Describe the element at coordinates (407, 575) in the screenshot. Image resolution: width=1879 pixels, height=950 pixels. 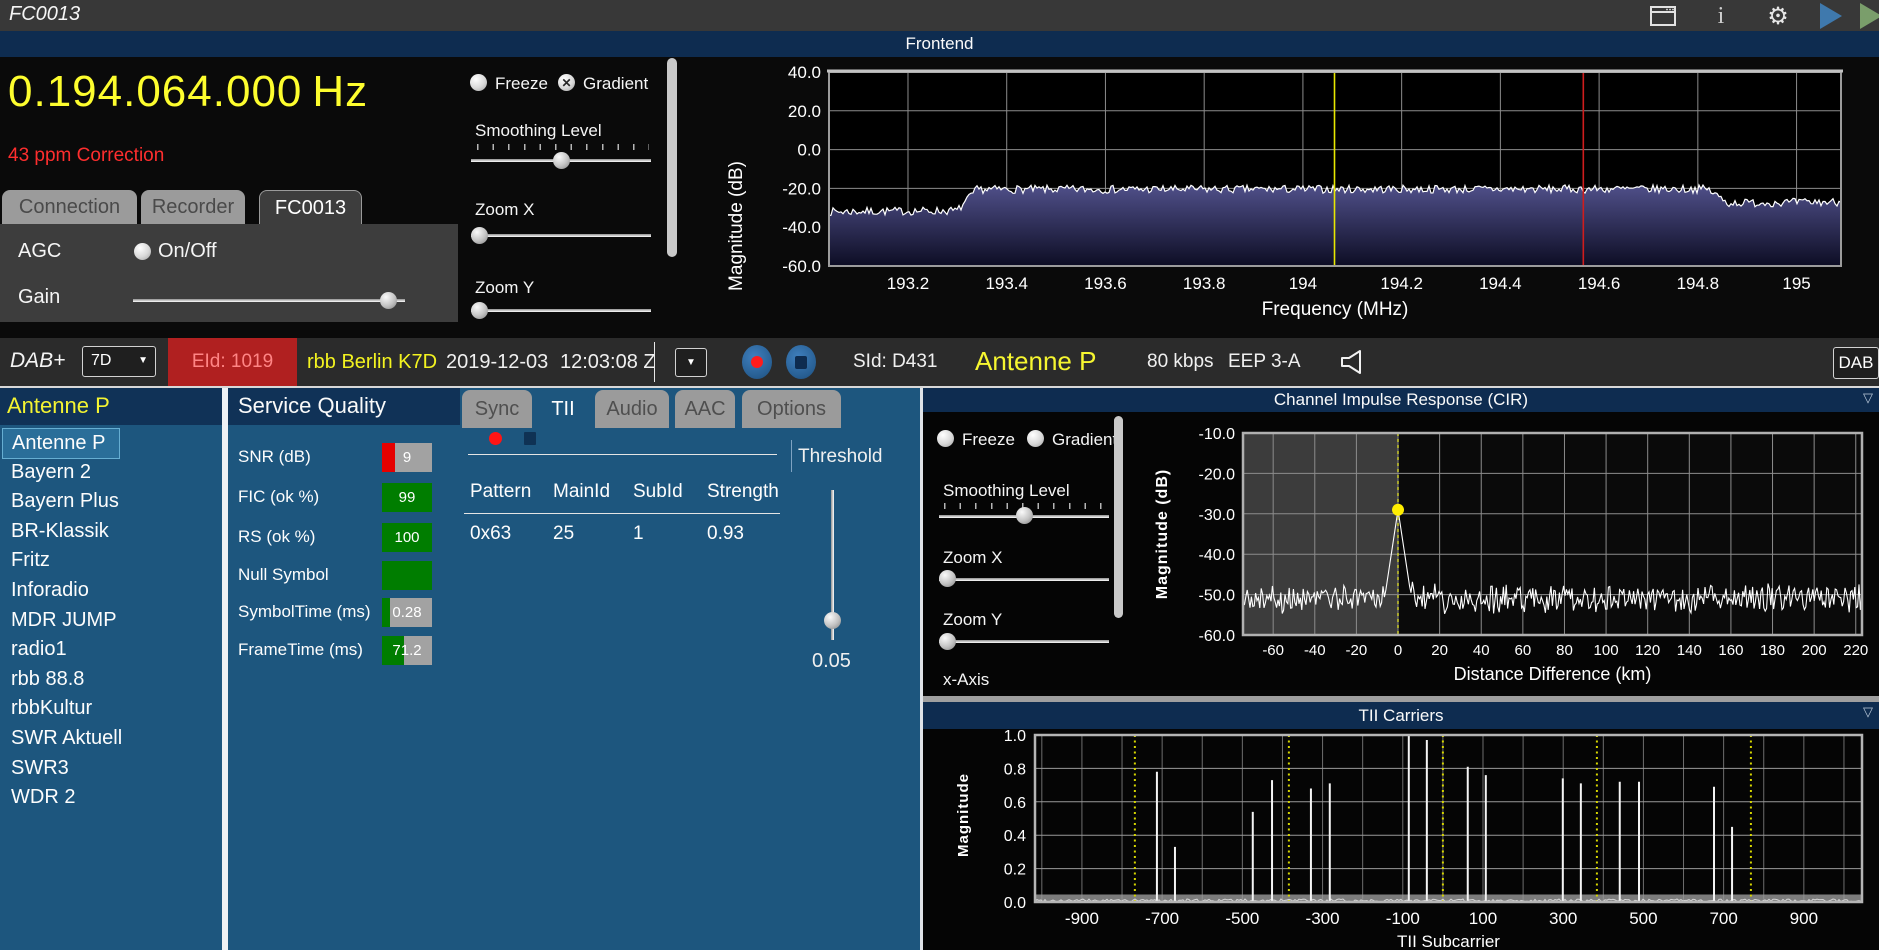
I see `bar-segment` at that location.